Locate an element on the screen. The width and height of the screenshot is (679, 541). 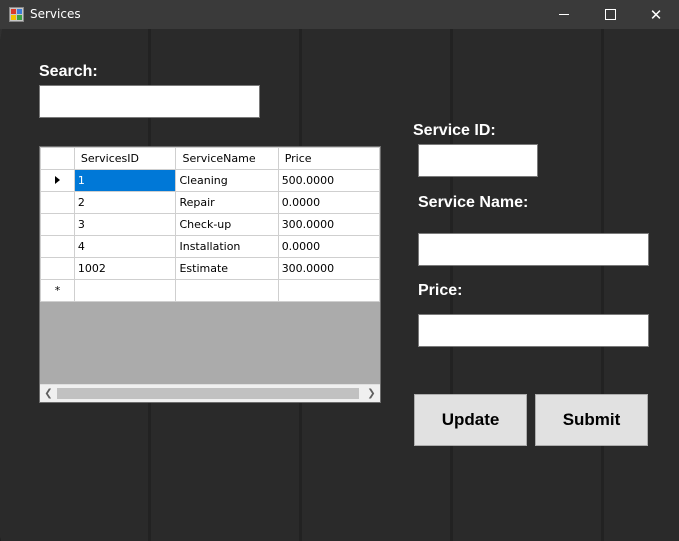
column-header-servicesid: ServicesID is located at coordinates (125, 158).